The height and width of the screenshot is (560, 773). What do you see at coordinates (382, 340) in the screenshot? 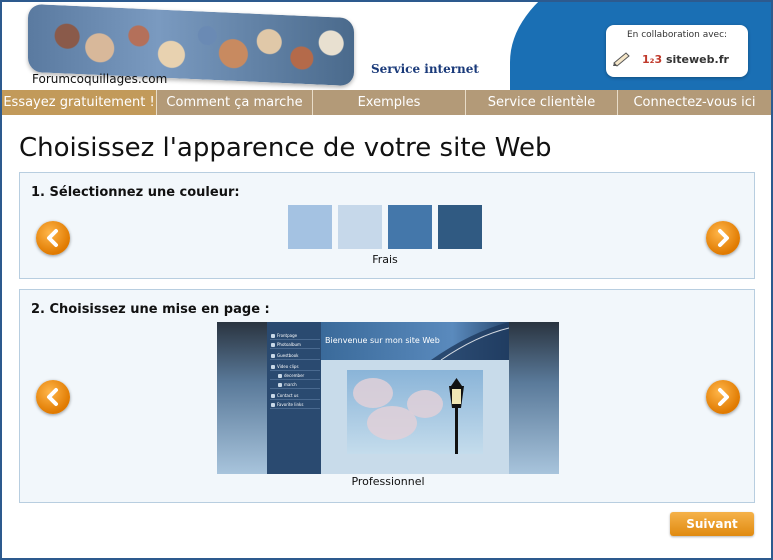
I see `preview-banner-title: Bienvenue sur mon site Web` at bounding box center [382, 340].